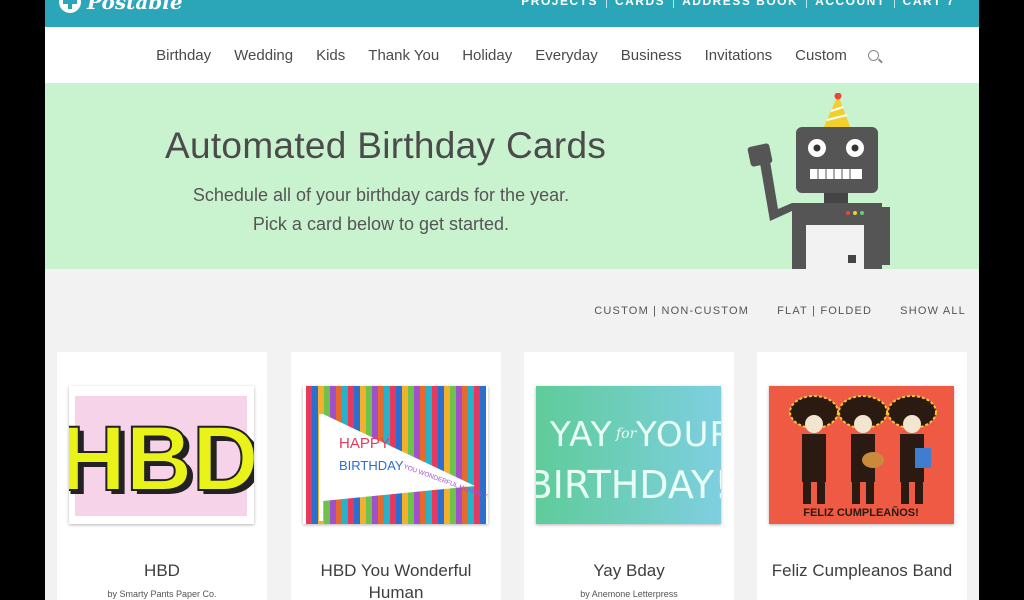  What do you see at coordinates (628, 485) in the screenshot?
I see `birthday-text: BIRTHDAY!` at bounding box center [628, 485].